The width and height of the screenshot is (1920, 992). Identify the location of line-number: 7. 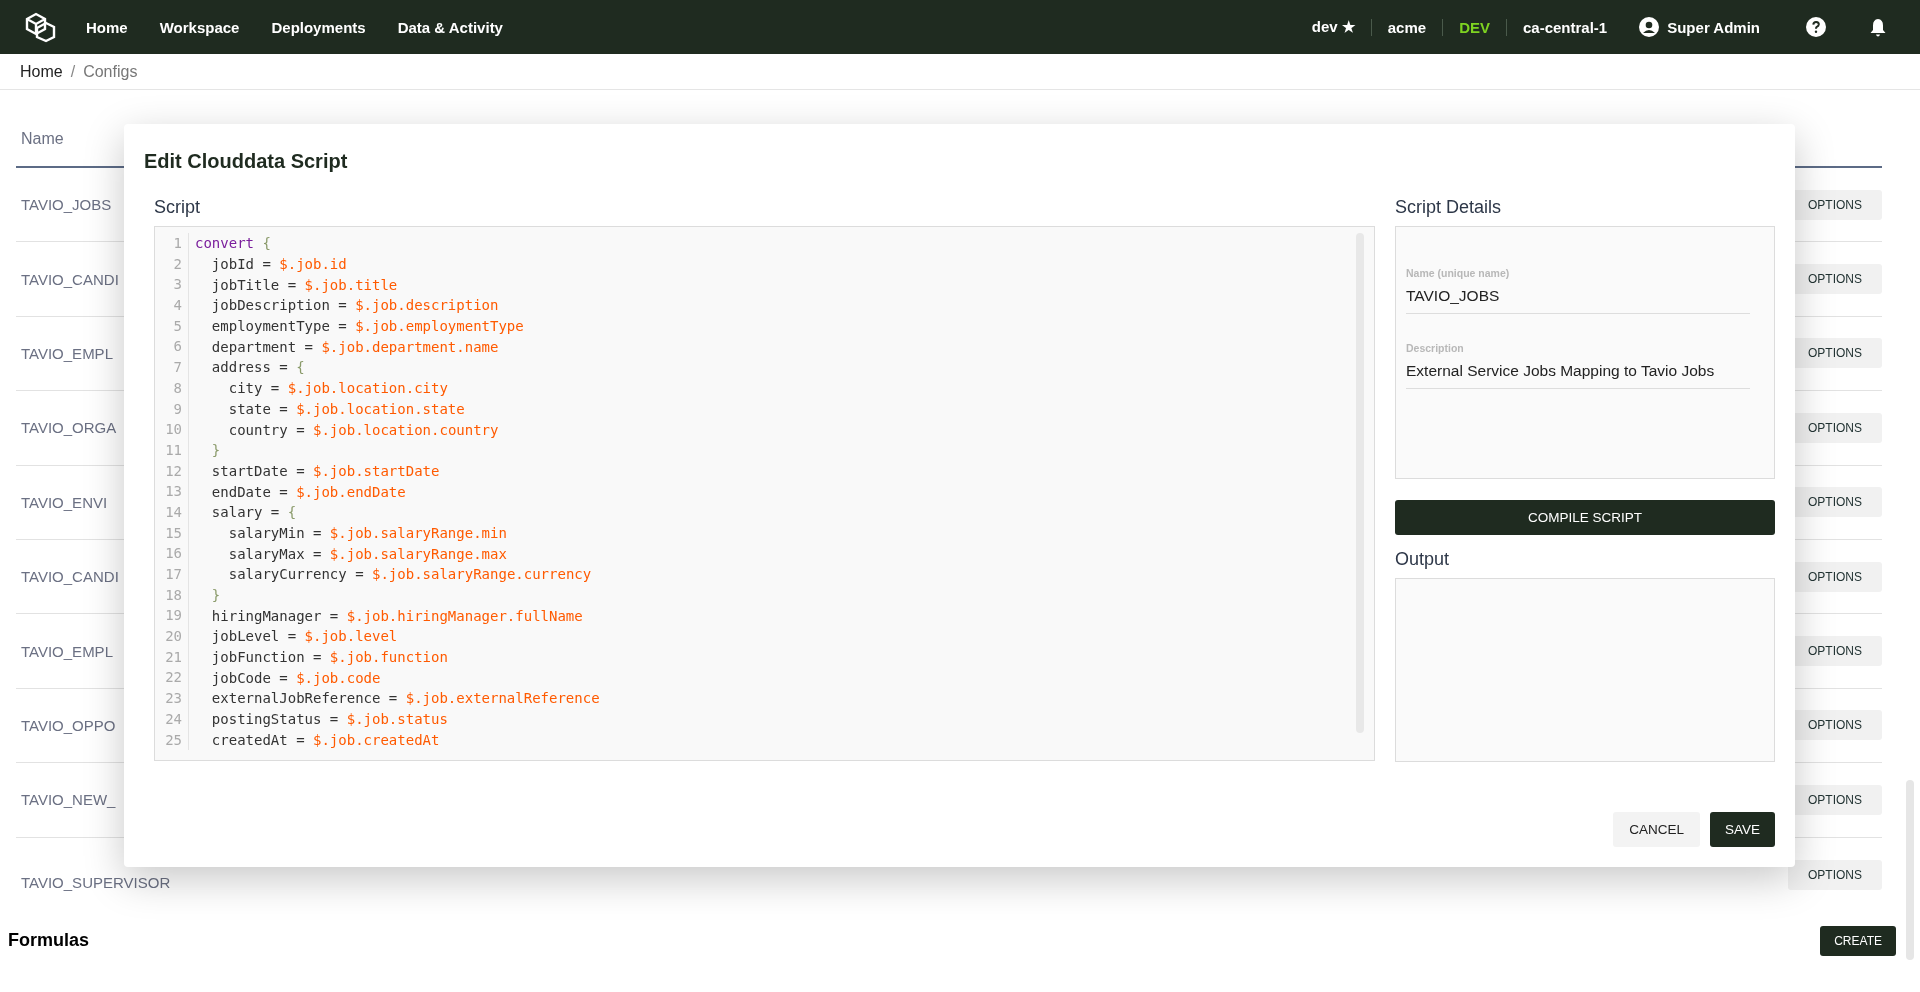
(172, 367).